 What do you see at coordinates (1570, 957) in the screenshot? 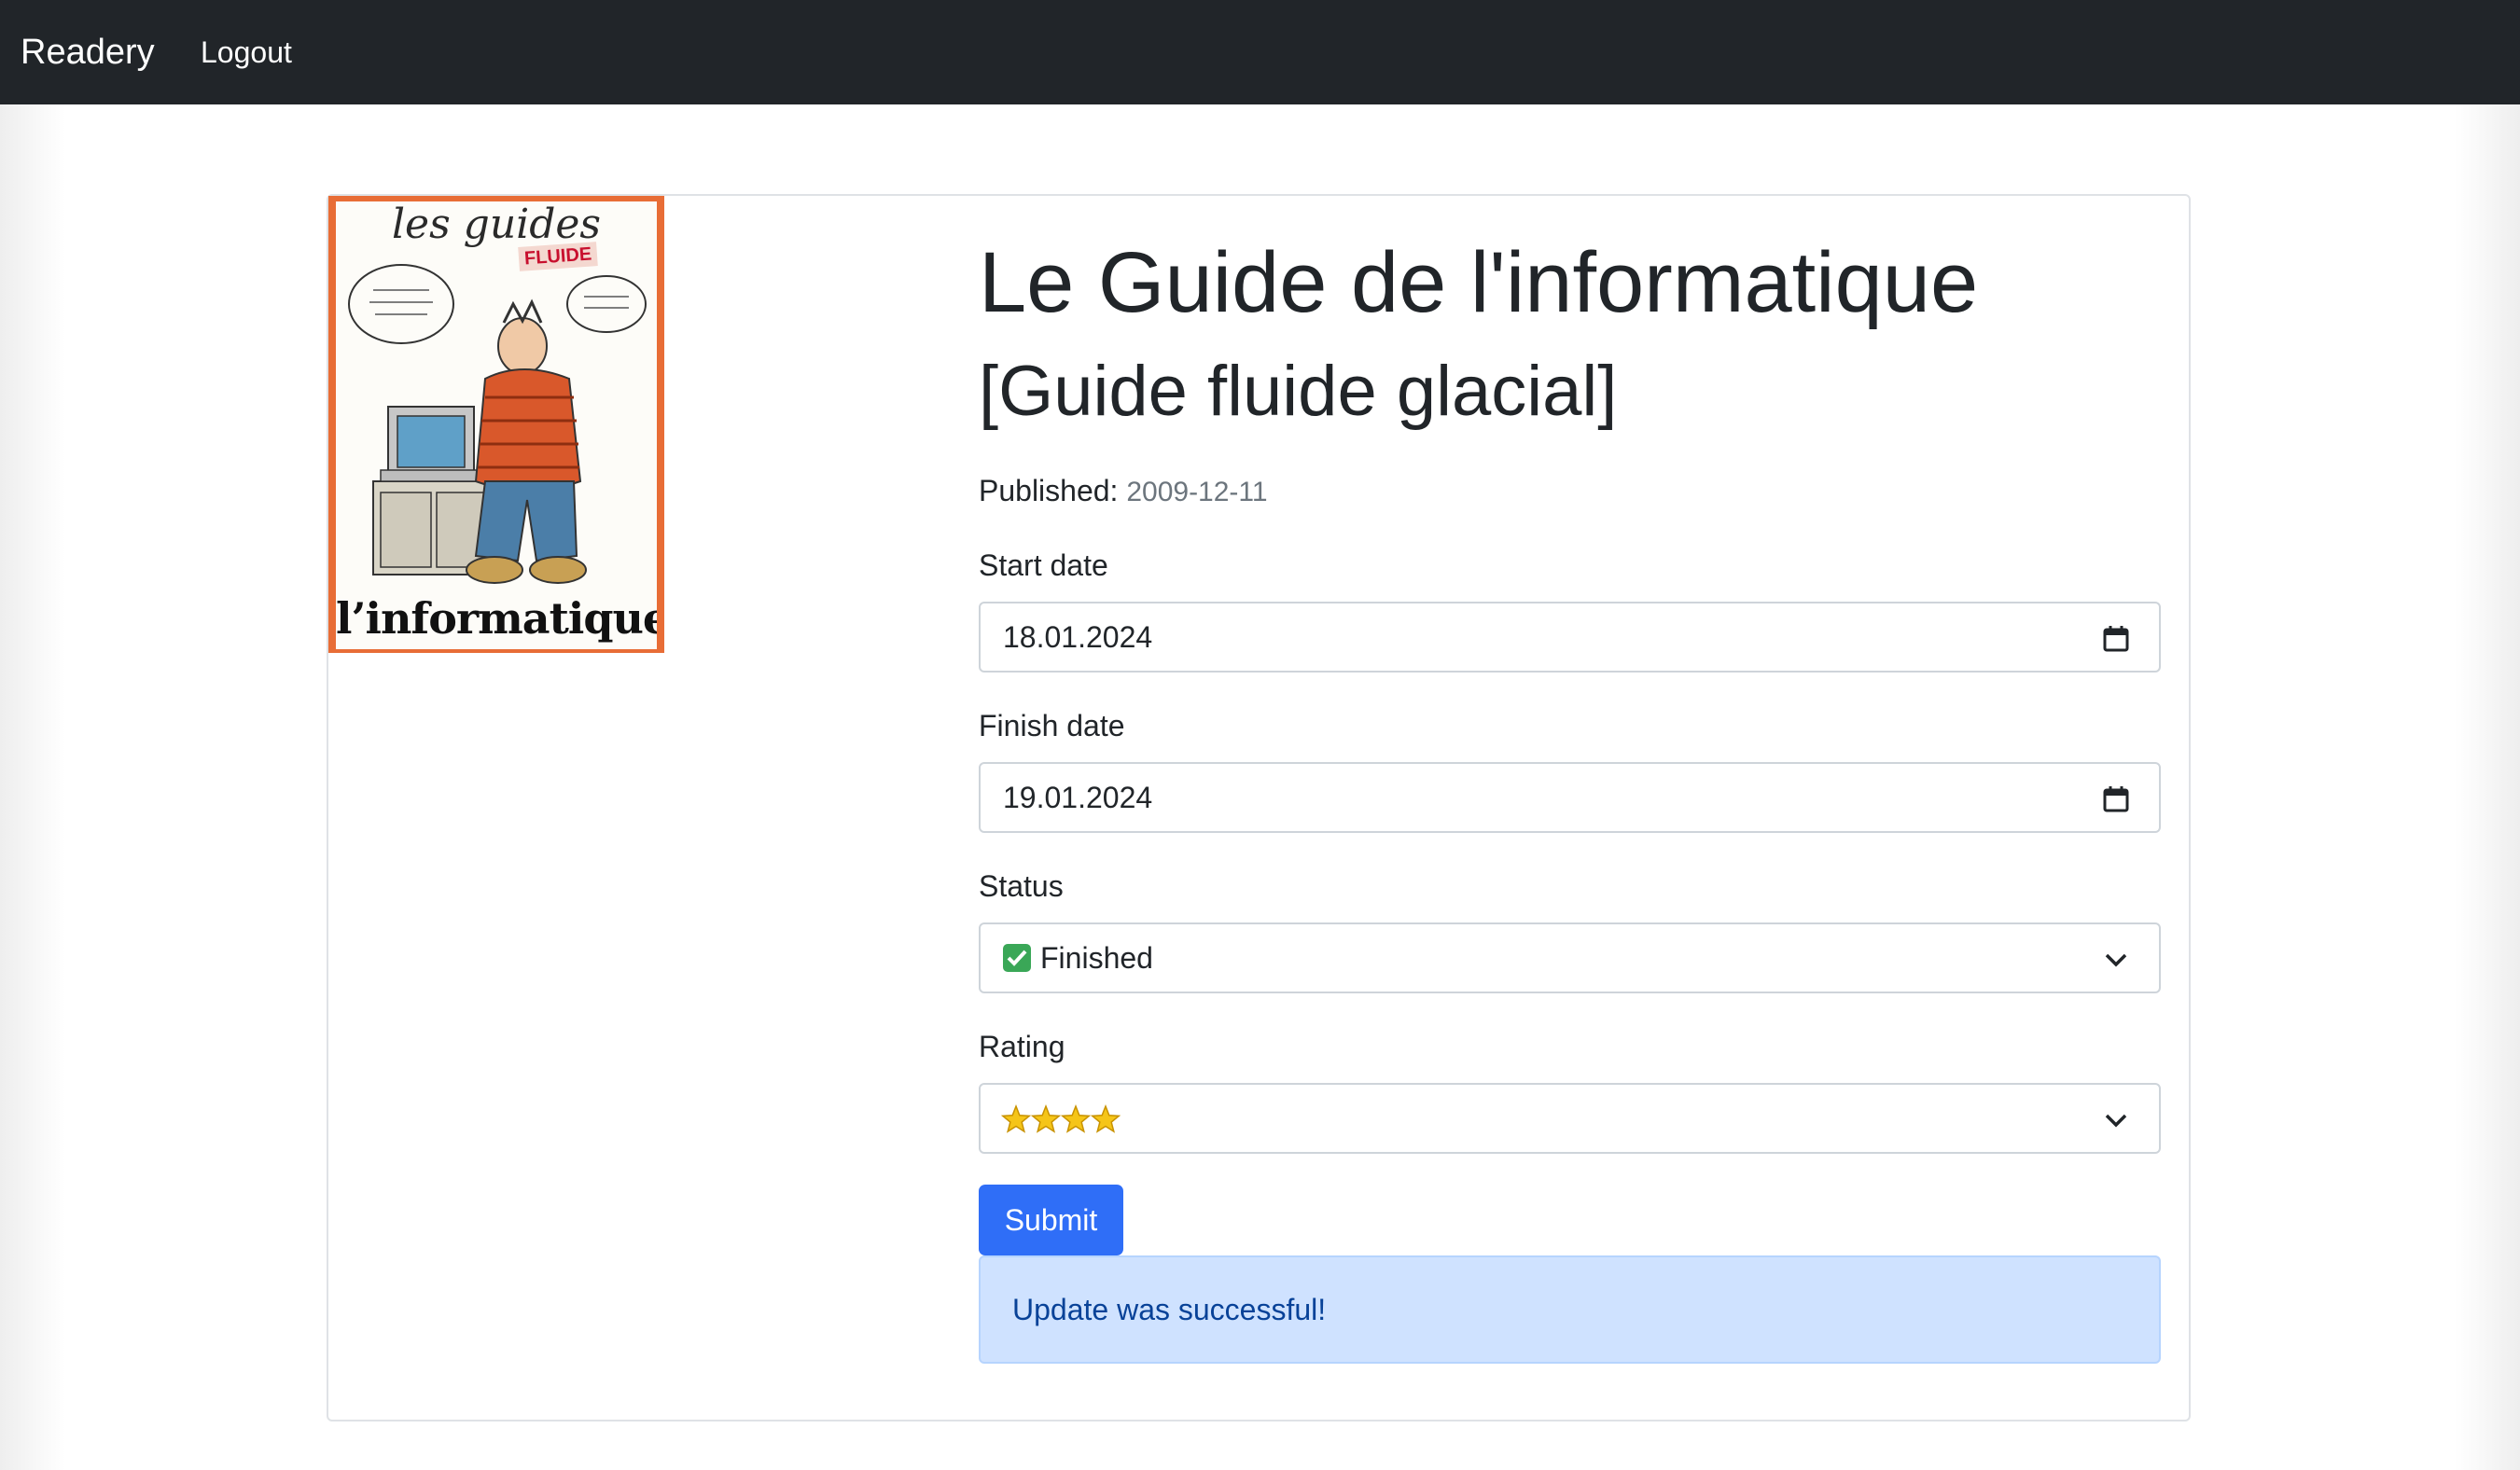
I see `status-select: Finished` at bounding box center [1570, 957].